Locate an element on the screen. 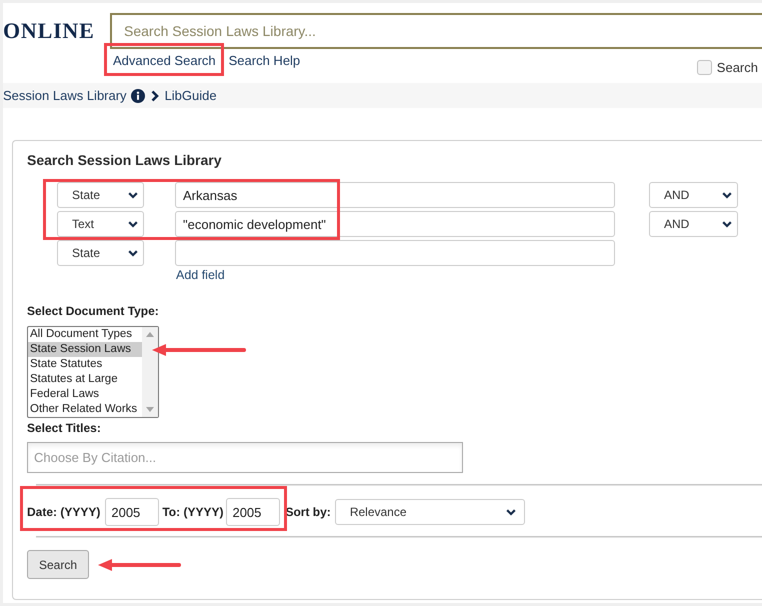 The width and height of the screenshot is (762, 606). scrollbar is located at coordinates (150, 372).